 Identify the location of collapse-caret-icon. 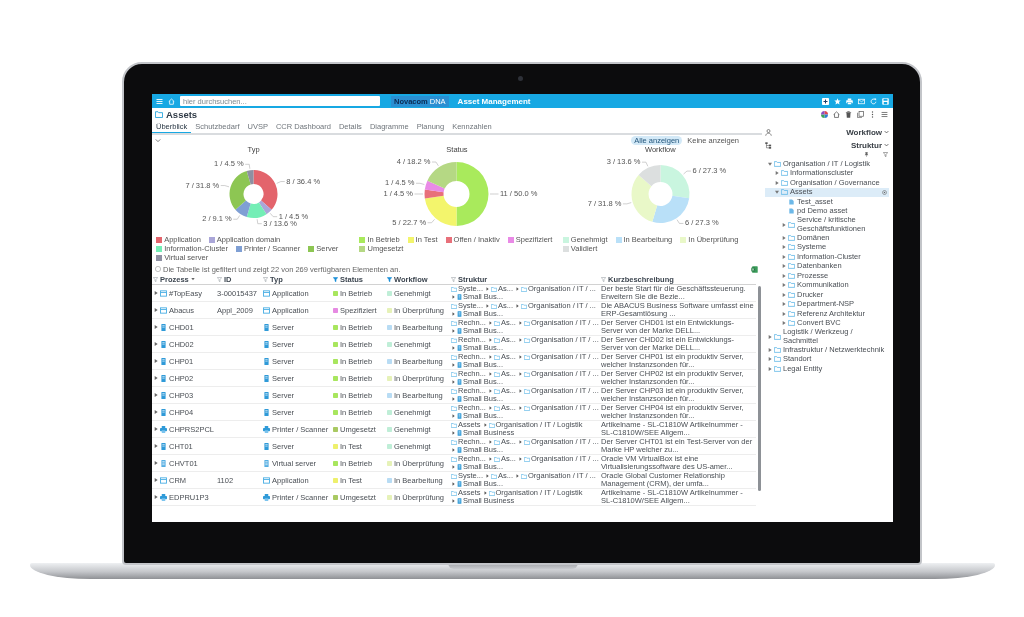
(158, 140).